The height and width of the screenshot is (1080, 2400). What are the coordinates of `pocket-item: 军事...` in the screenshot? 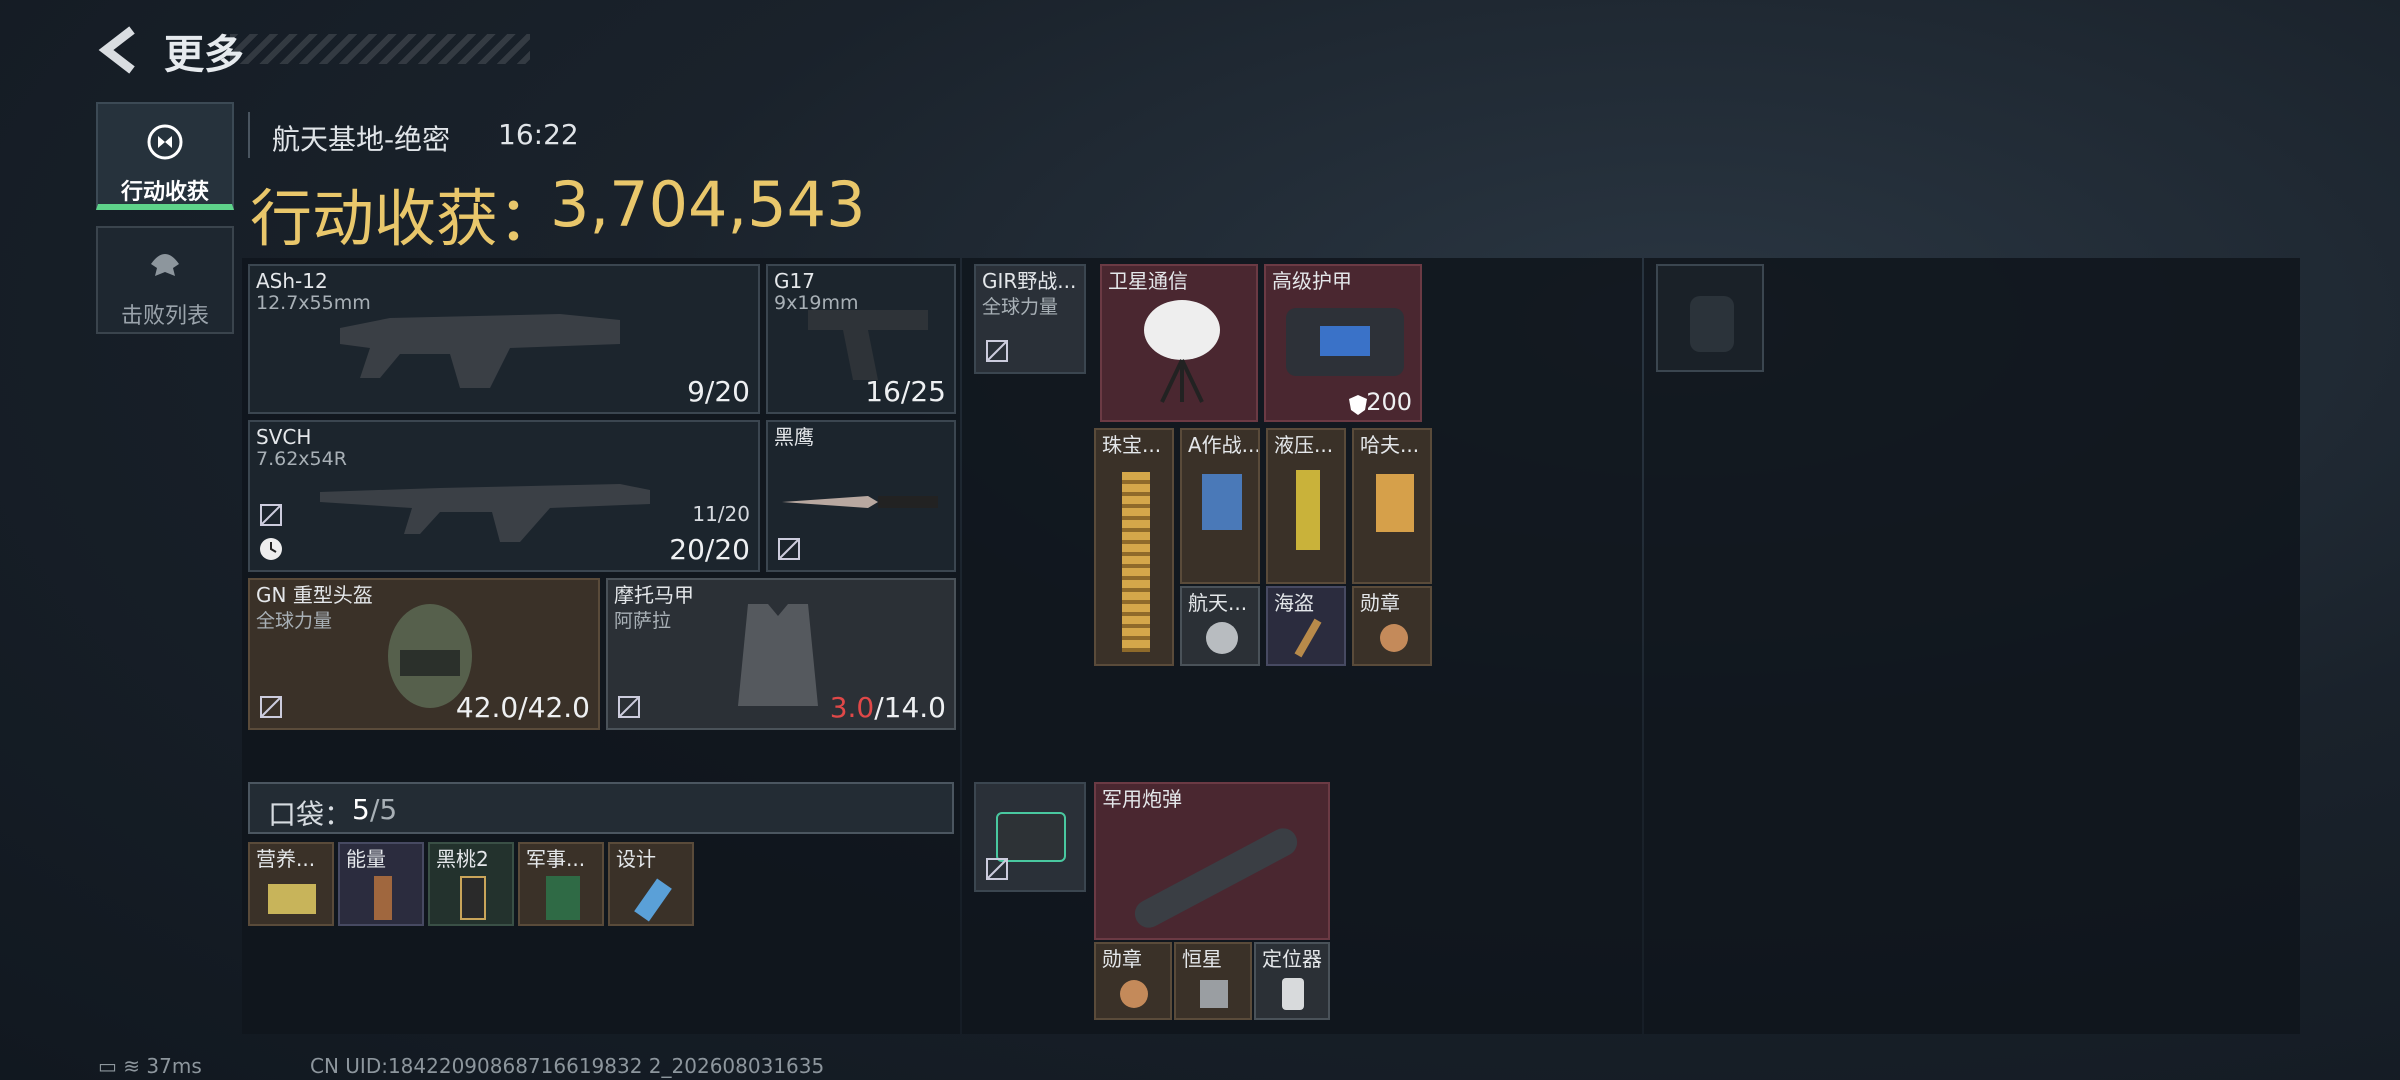 It's located at (561, 884).